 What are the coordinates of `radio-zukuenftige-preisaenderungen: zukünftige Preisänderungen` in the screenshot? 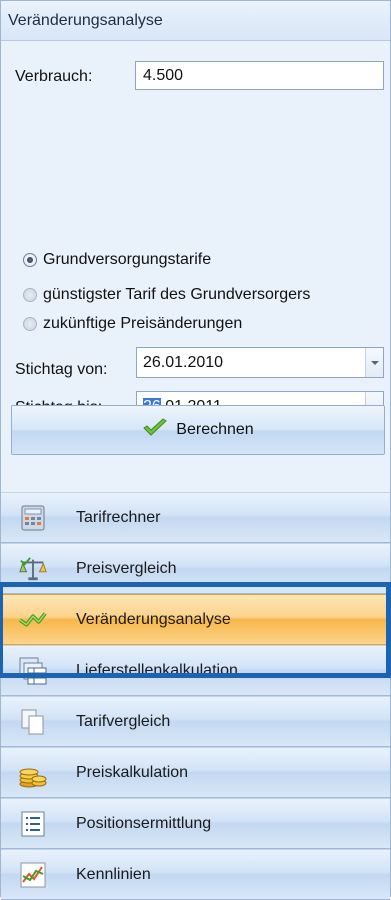 It's located at (132, 324).